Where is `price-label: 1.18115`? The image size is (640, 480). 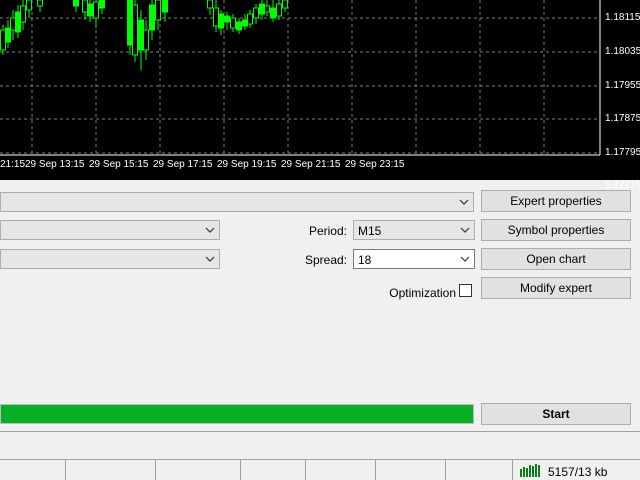
price-label: 1.18115 is located at coordinates (622, 17).